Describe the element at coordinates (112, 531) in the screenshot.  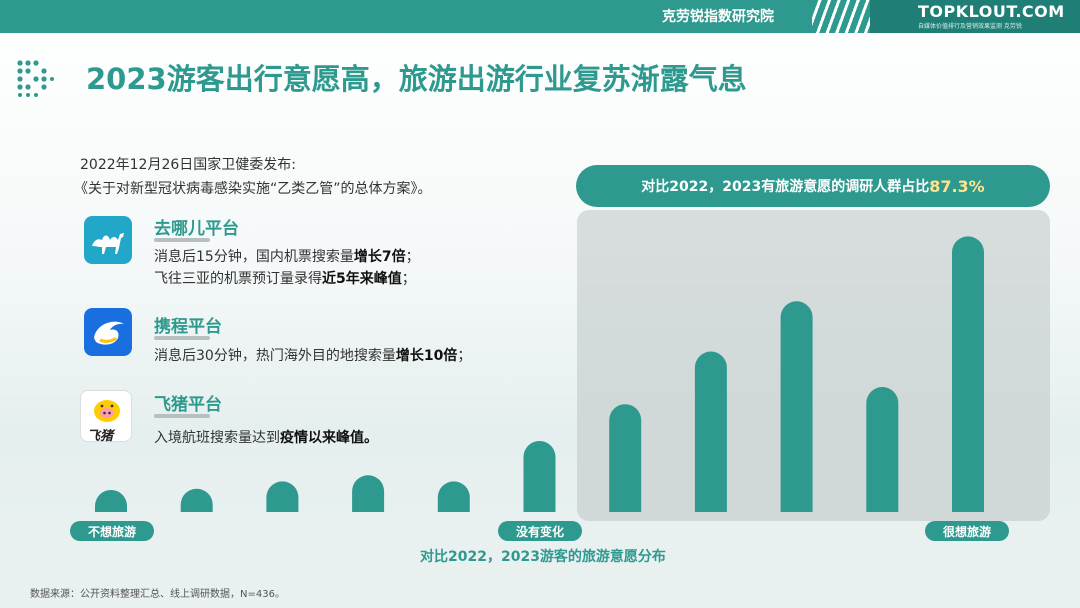
I see `axis-label-left: 不想旅游` at that location.